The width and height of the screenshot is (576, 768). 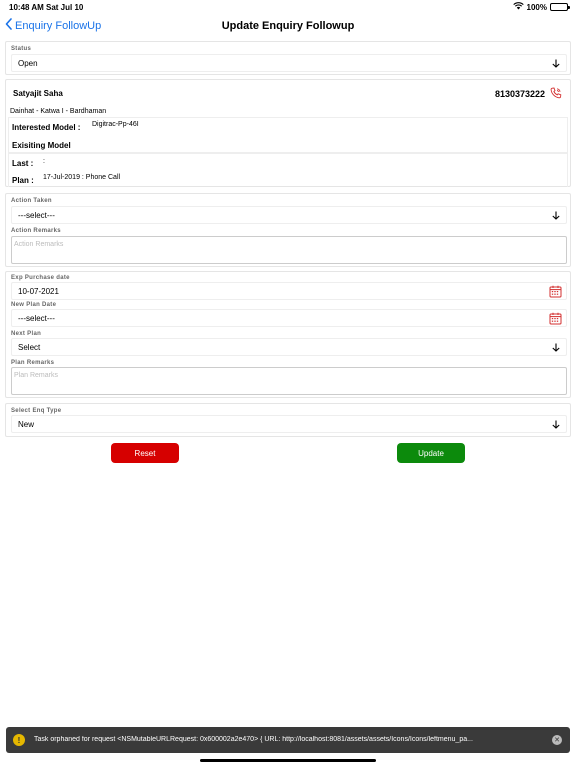 What do you see at coordinates (518, 7) in the screenshot?
I see `wifi-icon` at bounding box center [518, 7].